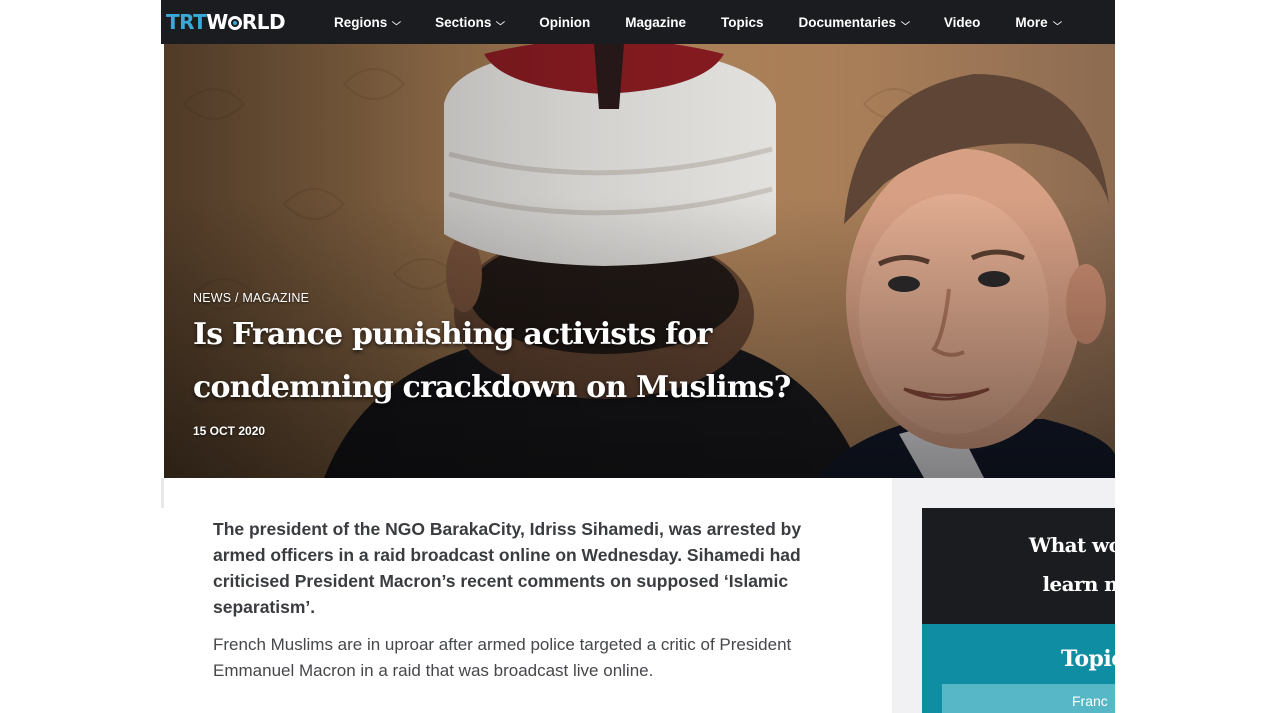  Describe the element at coordinates (1031, 22) in the screenshot. I see `nav-item-label: More` at that location.